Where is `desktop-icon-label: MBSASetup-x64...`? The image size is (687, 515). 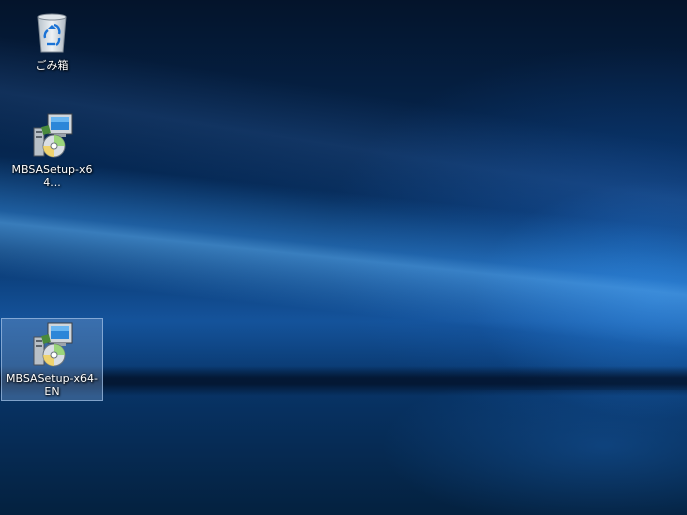 desktop-icon-label: MBSASetup-x64... is located at coordinates (52, 176).